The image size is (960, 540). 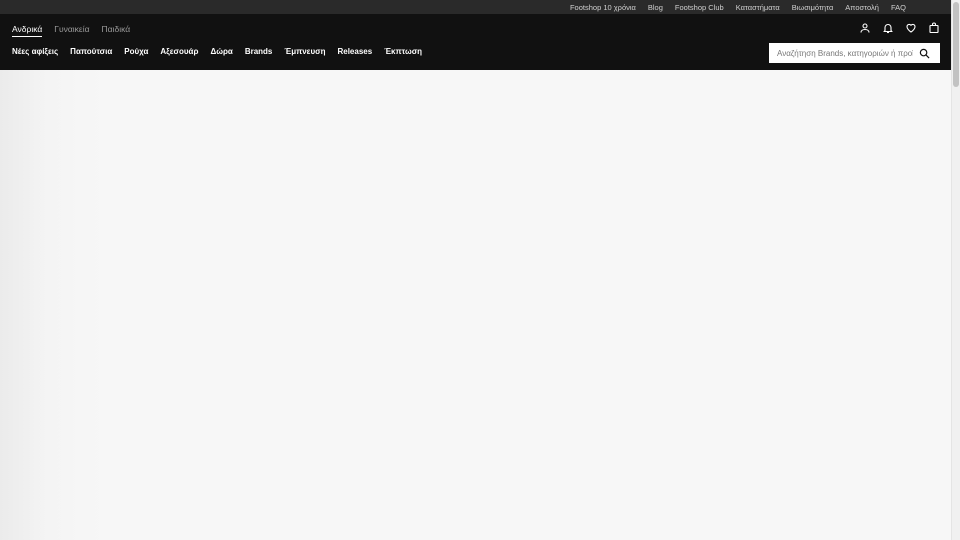 What do you see at coordinates (91, 51) in the screenshot?
I see `nav-shoes: Παπούτσια` at bounding box center [91, 51].